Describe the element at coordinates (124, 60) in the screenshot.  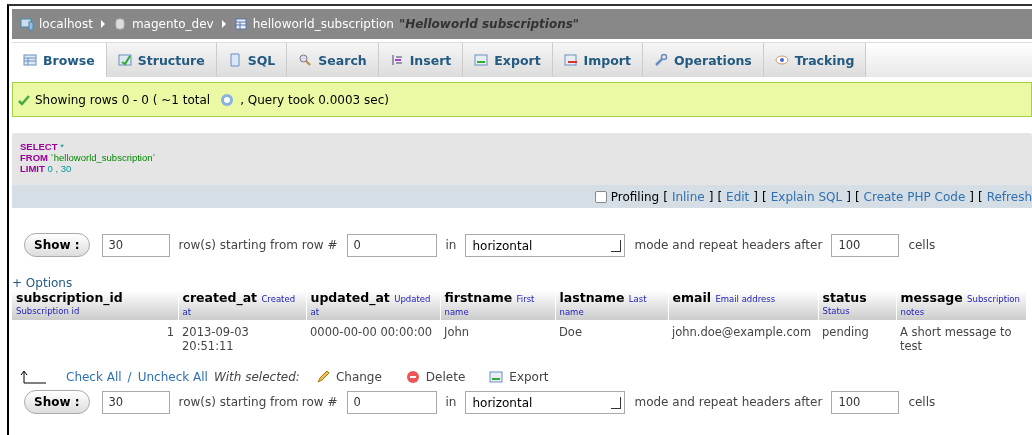
I see `structure-icon` at that location.